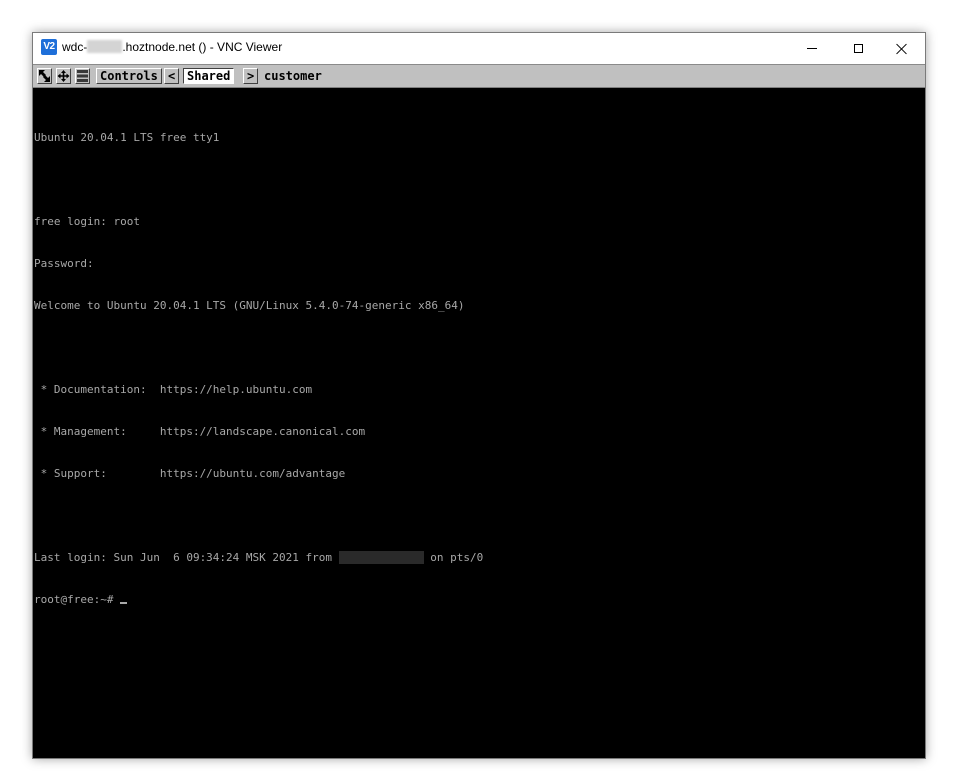 The image size is (959, 782). Describe the element at coordinates (77, 599) in the screenshot. I see `shell-prompt: root@free:~#` at that location.